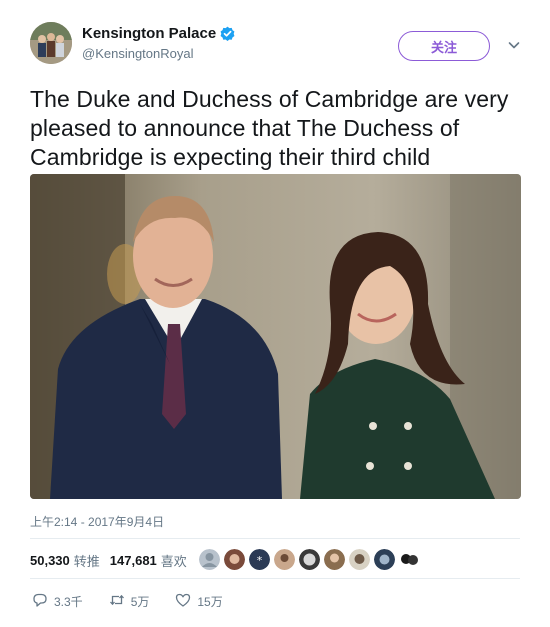 The width and height of the screenshot is (550, 627). I want to click on tweet-actions: 3.3千 5万 15万, so click(140, 601).